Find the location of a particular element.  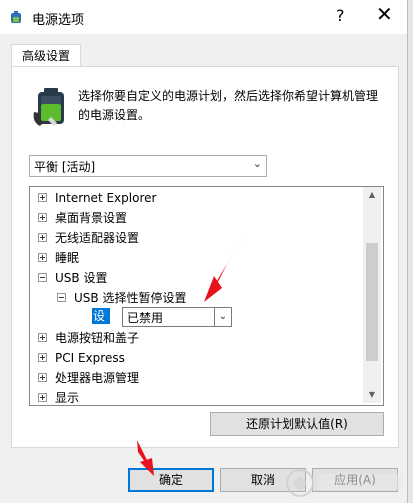

plan-description: 选择你要自定义的电源计划，然后选择你希望计算机管理的电源设置。 is located at coordinates (228, 105).